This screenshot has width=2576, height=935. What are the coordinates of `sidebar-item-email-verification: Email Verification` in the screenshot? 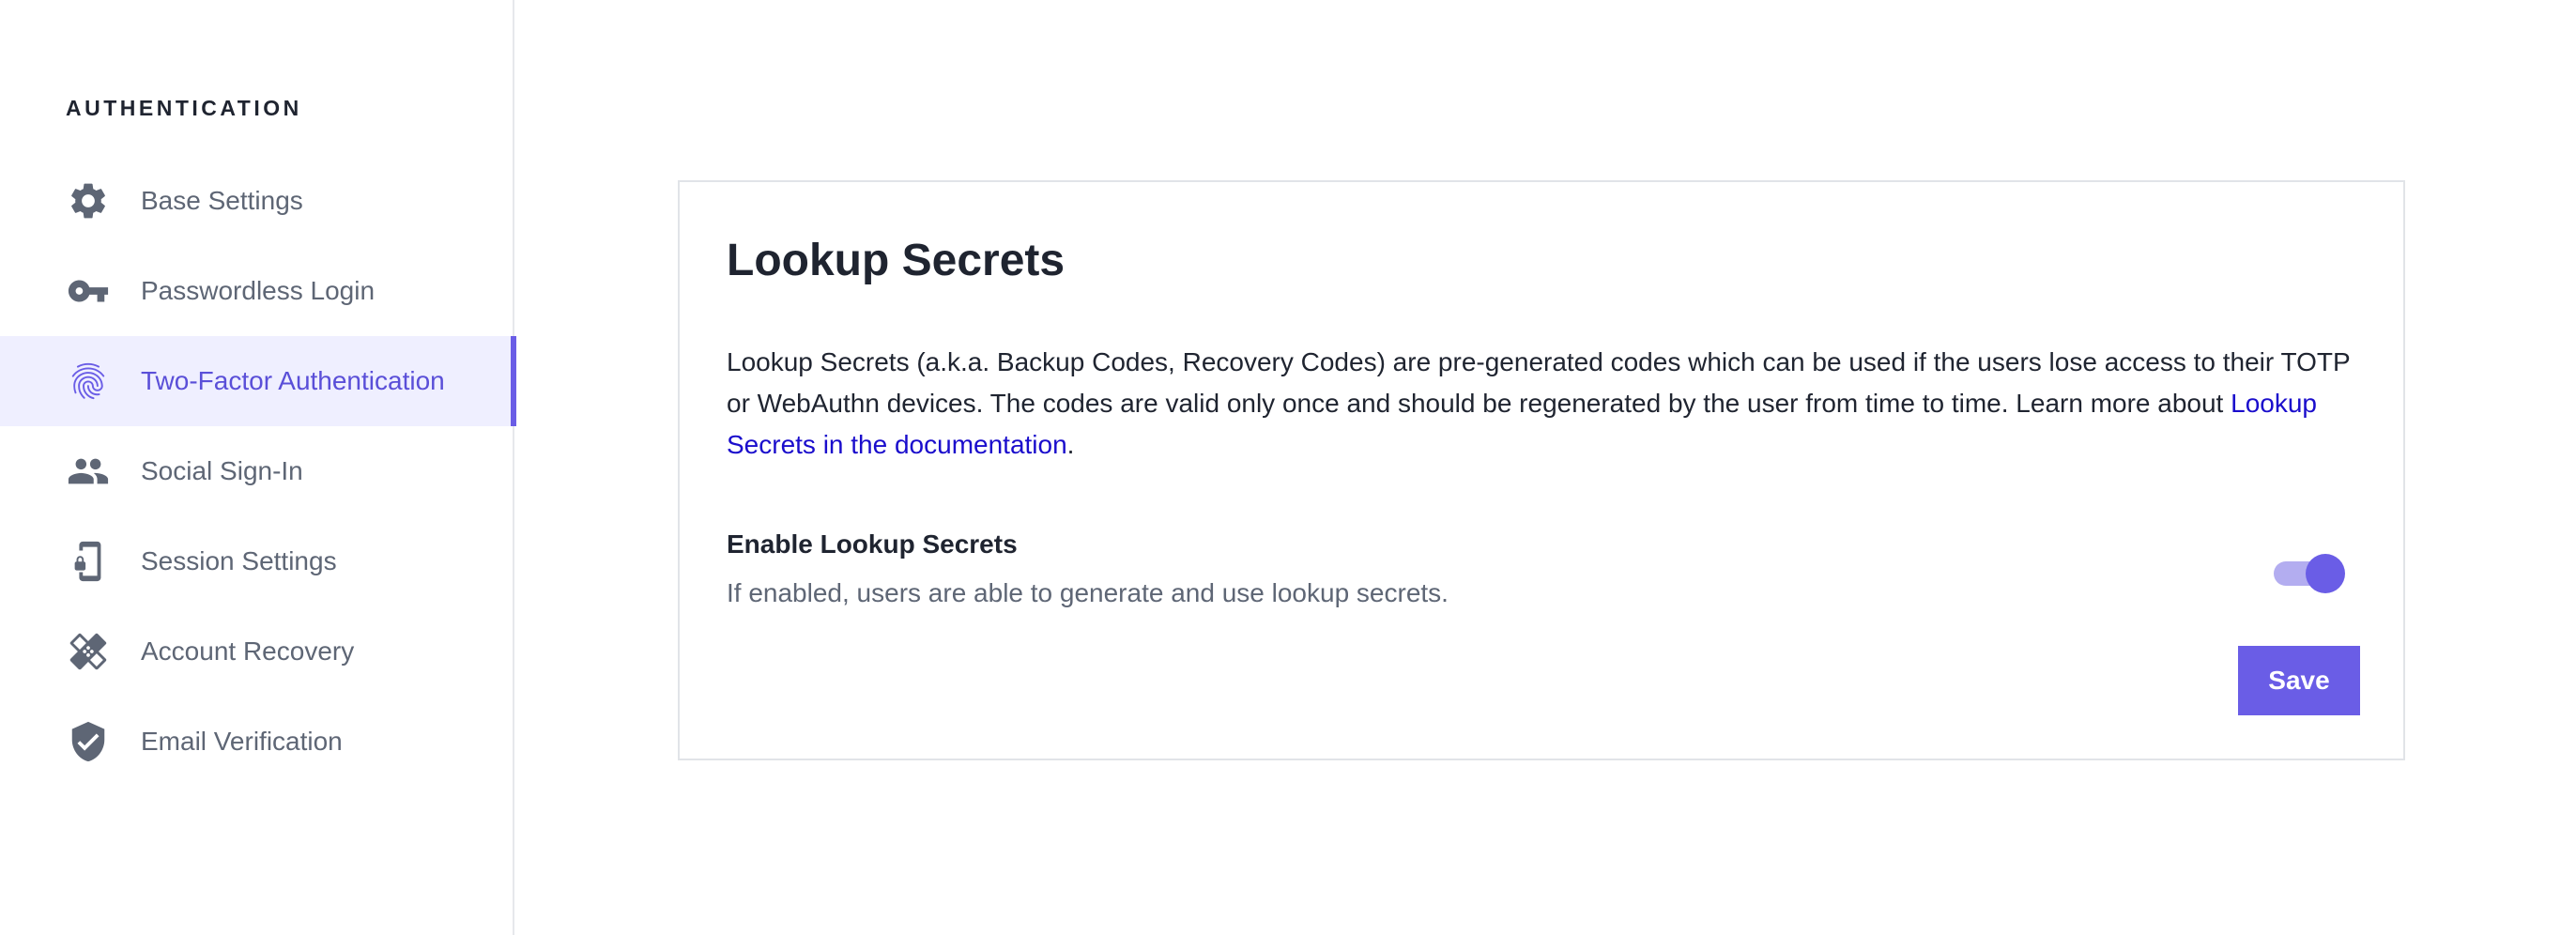 It's located at (257, 742).